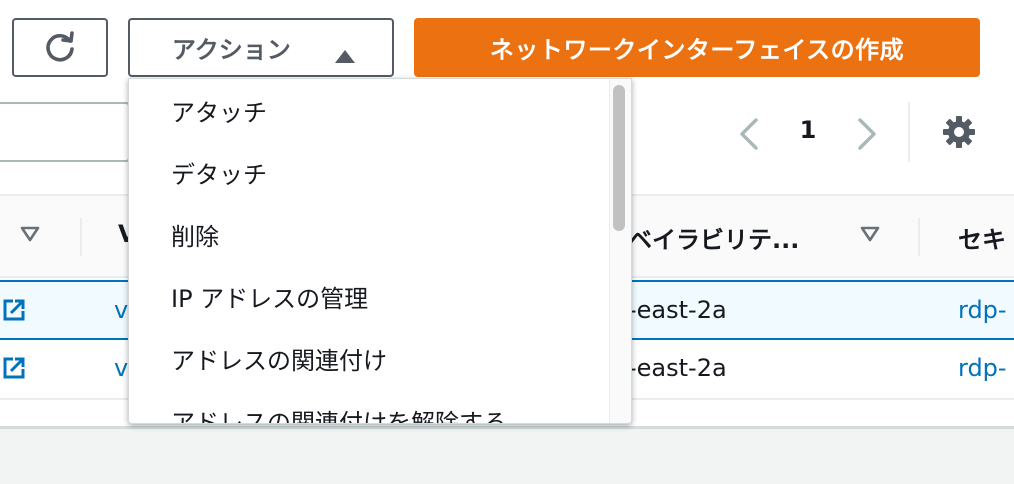  I want to click on menu-item-attach: アタッチ, so click(219, 110).